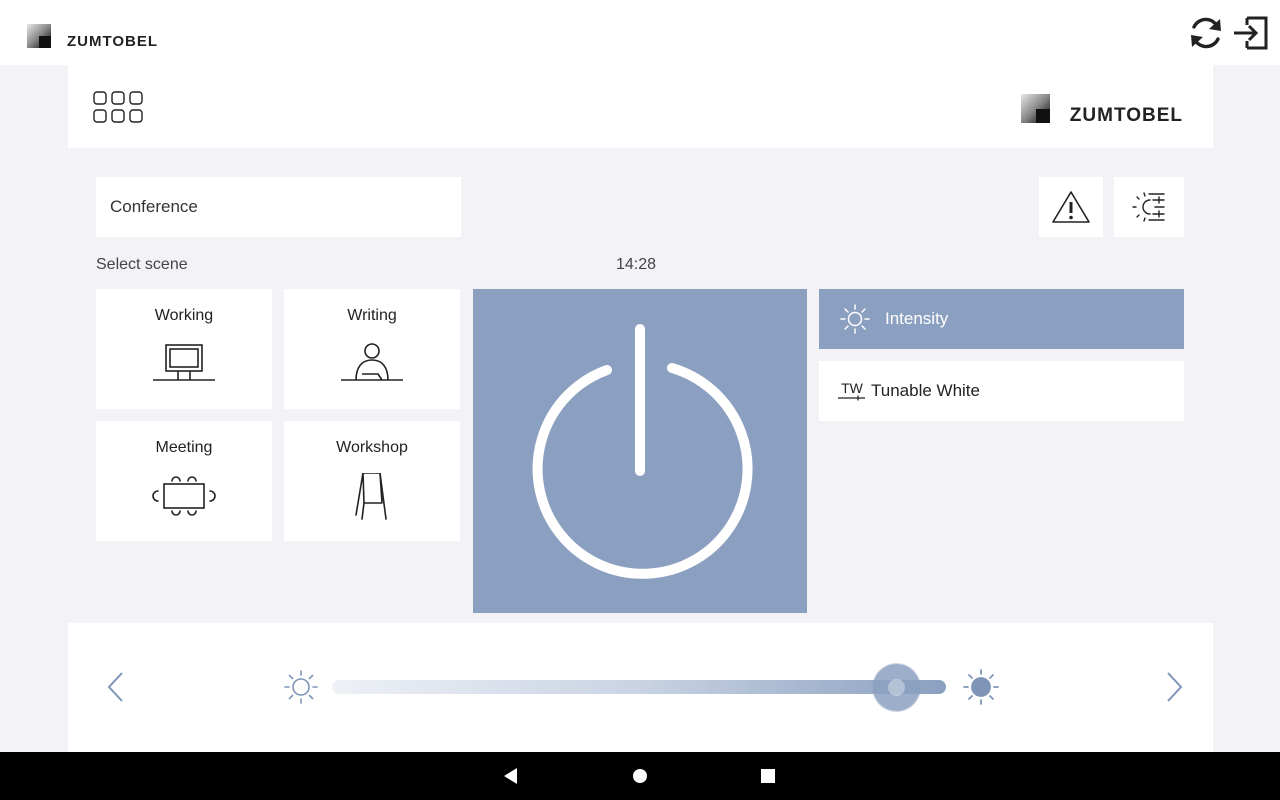 This screenshot has height=800, width=1280. What do you see at coordinates (1126, 115) in the screenshot?
I see `header-brand-name: ZUMTOBEL` at bounding box center [1126, 115].